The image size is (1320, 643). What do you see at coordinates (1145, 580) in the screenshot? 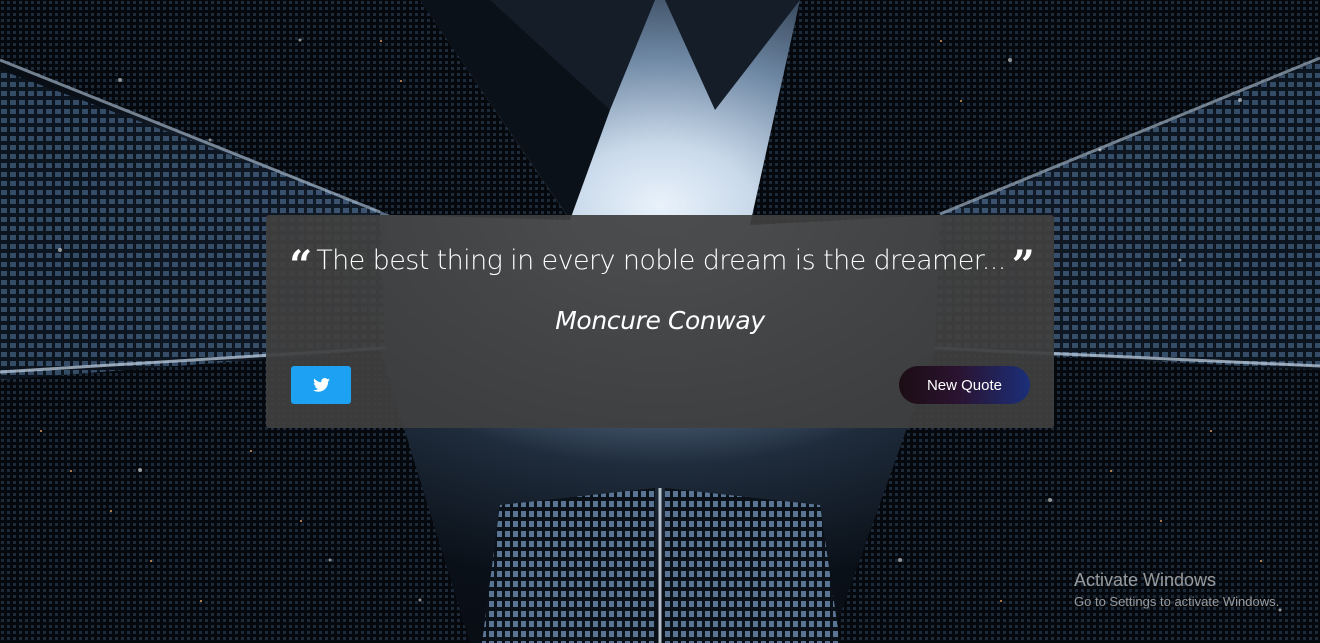
I see `watermark-title: Activate Windows` at bounding box center [1145, 580].